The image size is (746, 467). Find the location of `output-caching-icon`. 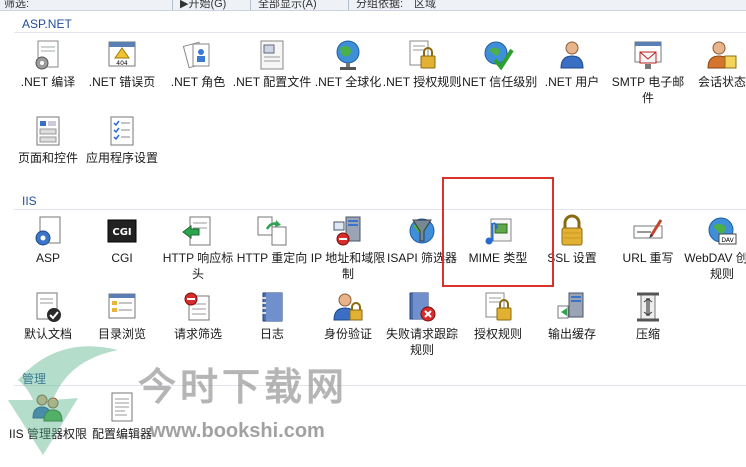

output-caching-icon is located at coordinates (570, 305).